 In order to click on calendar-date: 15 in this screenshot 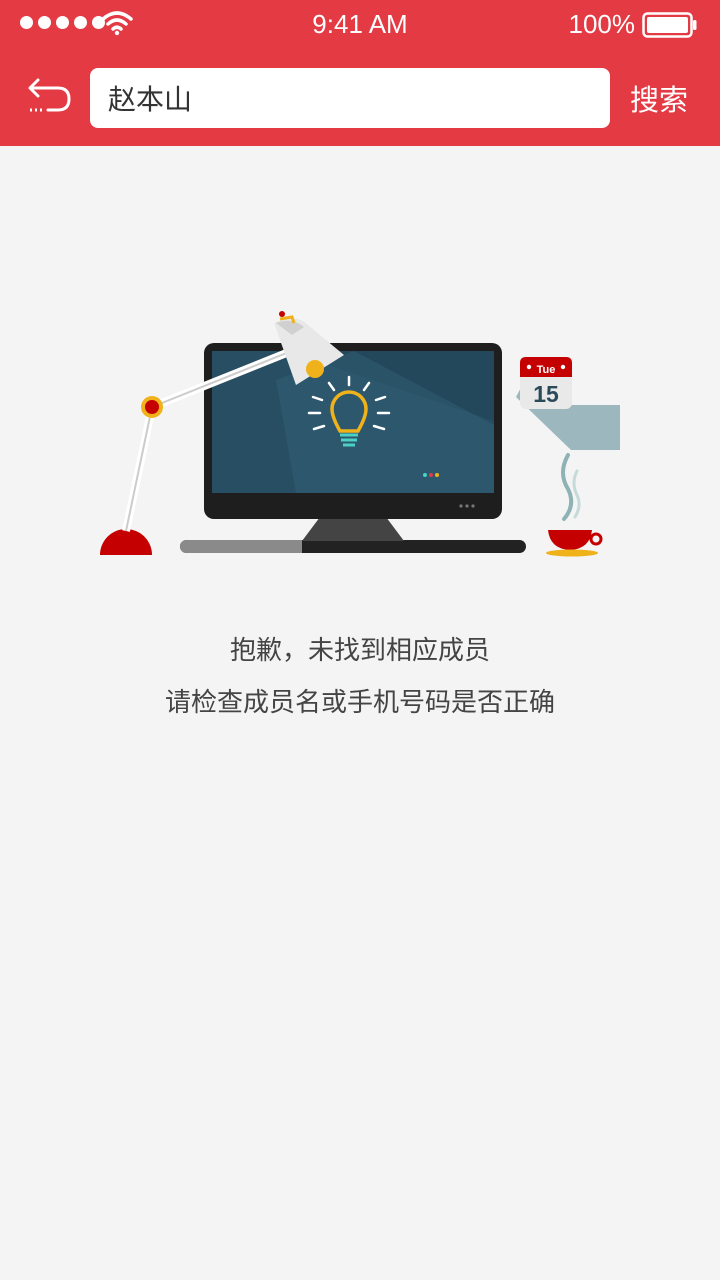, I will do `click(546, 394)`.